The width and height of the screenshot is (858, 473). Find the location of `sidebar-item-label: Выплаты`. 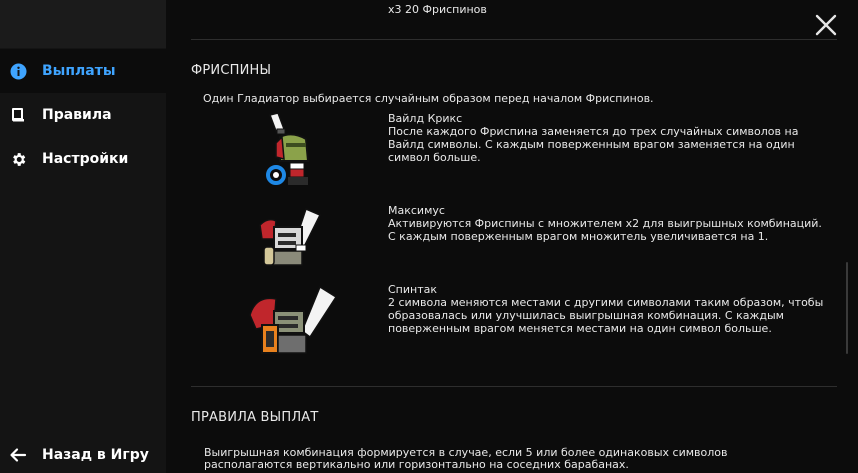

sidebar-item-label: Выплаты is located at coordinates (79, 71).